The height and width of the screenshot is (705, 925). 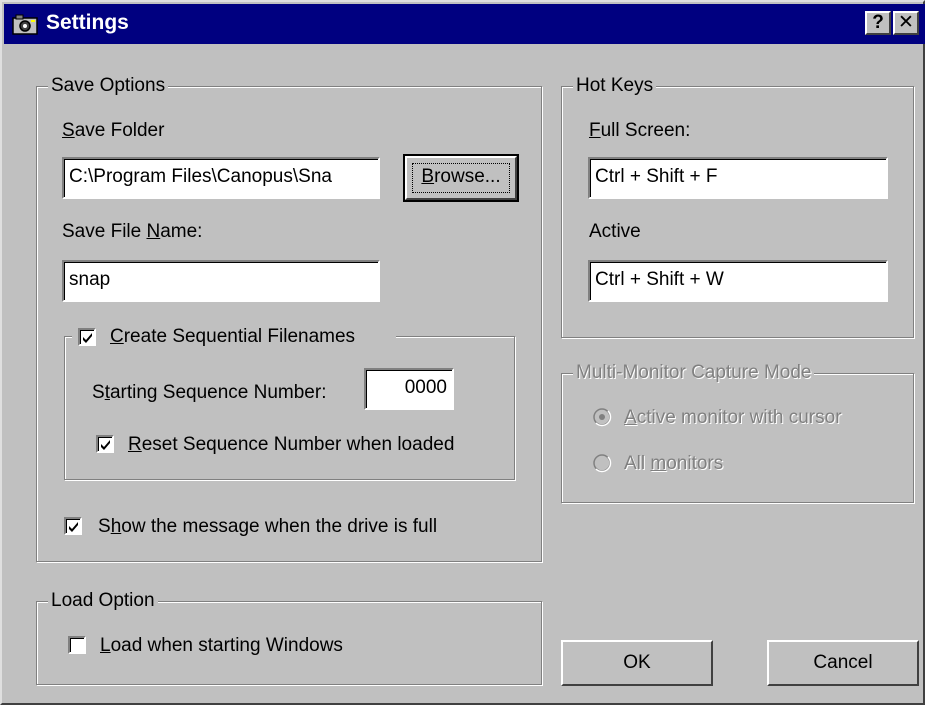 What do you see at coordinates (113, 130) in the screenshot?
I see `save-folder-label: Save Folder` at bounding box center [113, 130].